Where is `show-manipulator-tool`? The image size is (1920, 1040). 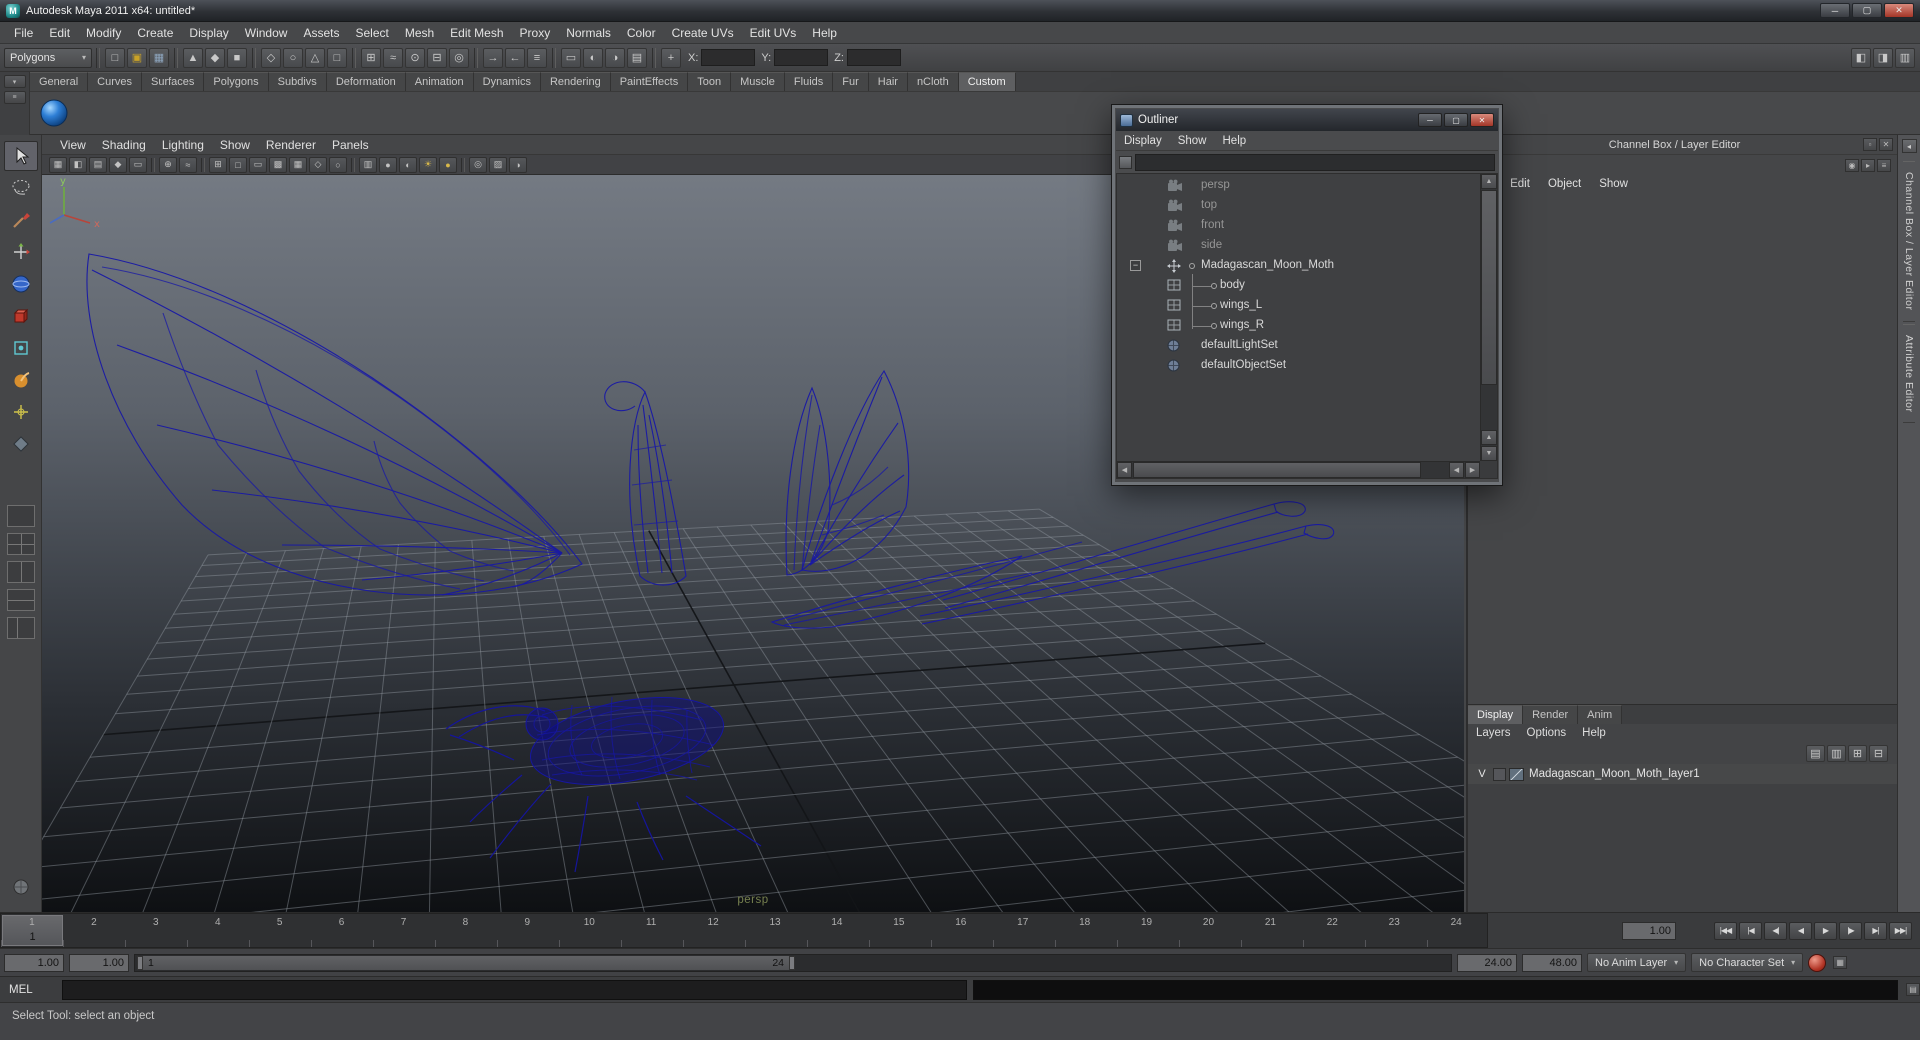 show-manipulator-tool is located at coordinates (21, 412).